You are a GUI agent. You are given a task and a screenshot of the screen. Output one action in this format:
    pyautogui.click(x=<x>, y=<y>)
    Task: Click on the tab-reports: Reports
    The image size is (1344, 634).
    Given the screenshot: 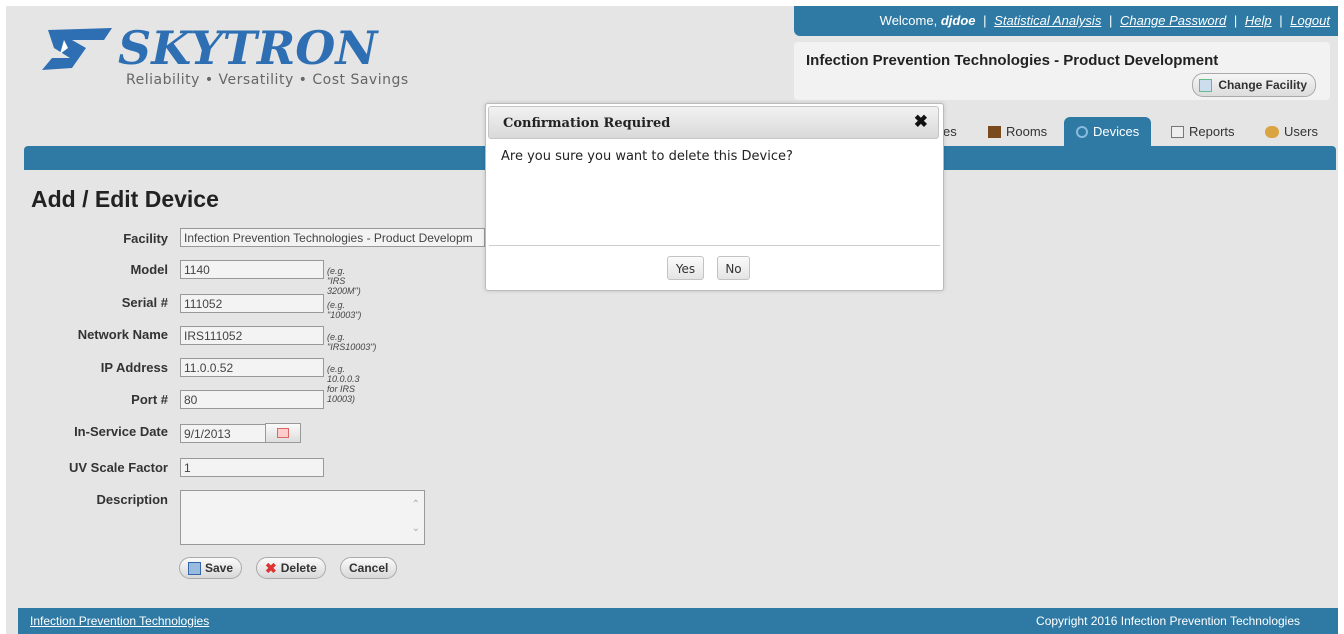 What is the action you would take?
    pyautogui.click(x=1203, y=132)
    